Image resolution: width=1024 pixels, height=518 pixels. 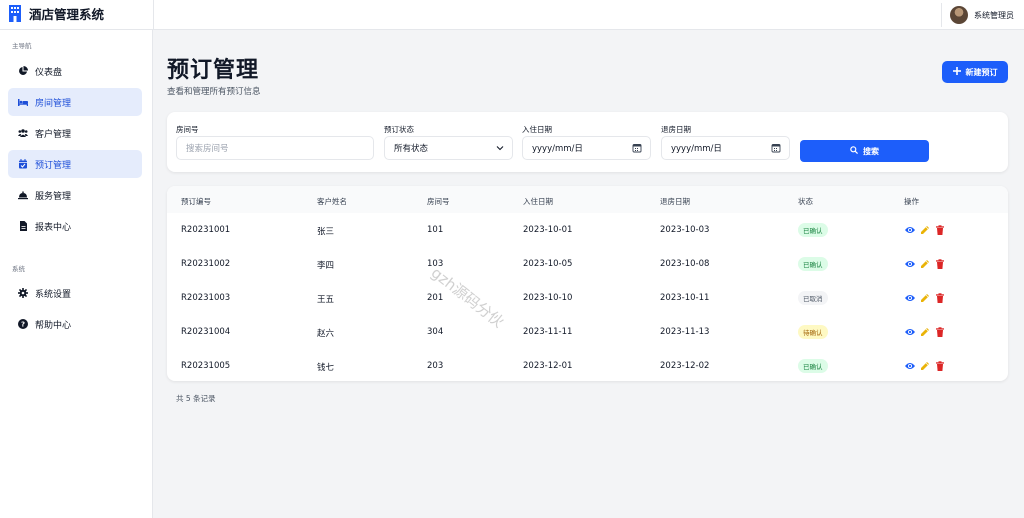 What do you see at coordinates (22, 46) in the screenshot?
I see `nav-section-main: 主导航` at bounding box center [22, 46].